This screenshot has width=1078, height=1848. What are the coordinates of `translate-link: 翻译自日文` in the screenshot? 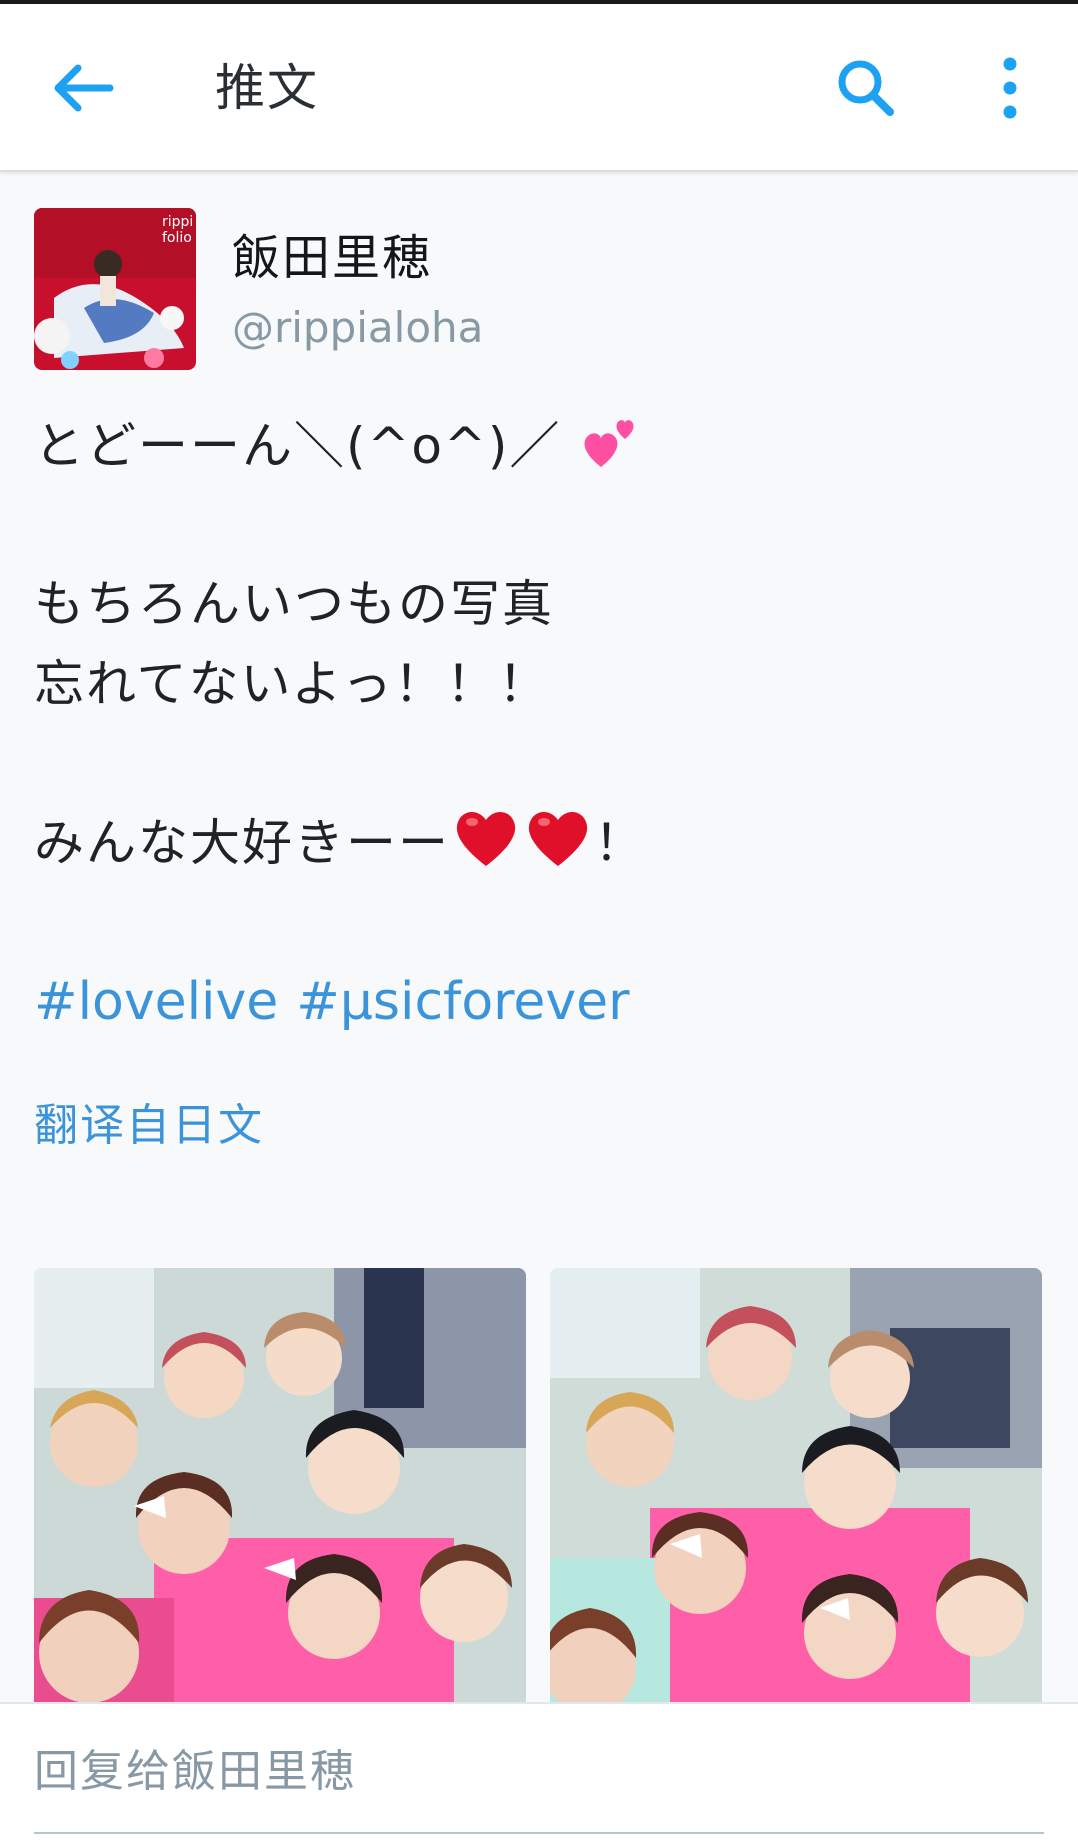 It's located at (149, 1126).